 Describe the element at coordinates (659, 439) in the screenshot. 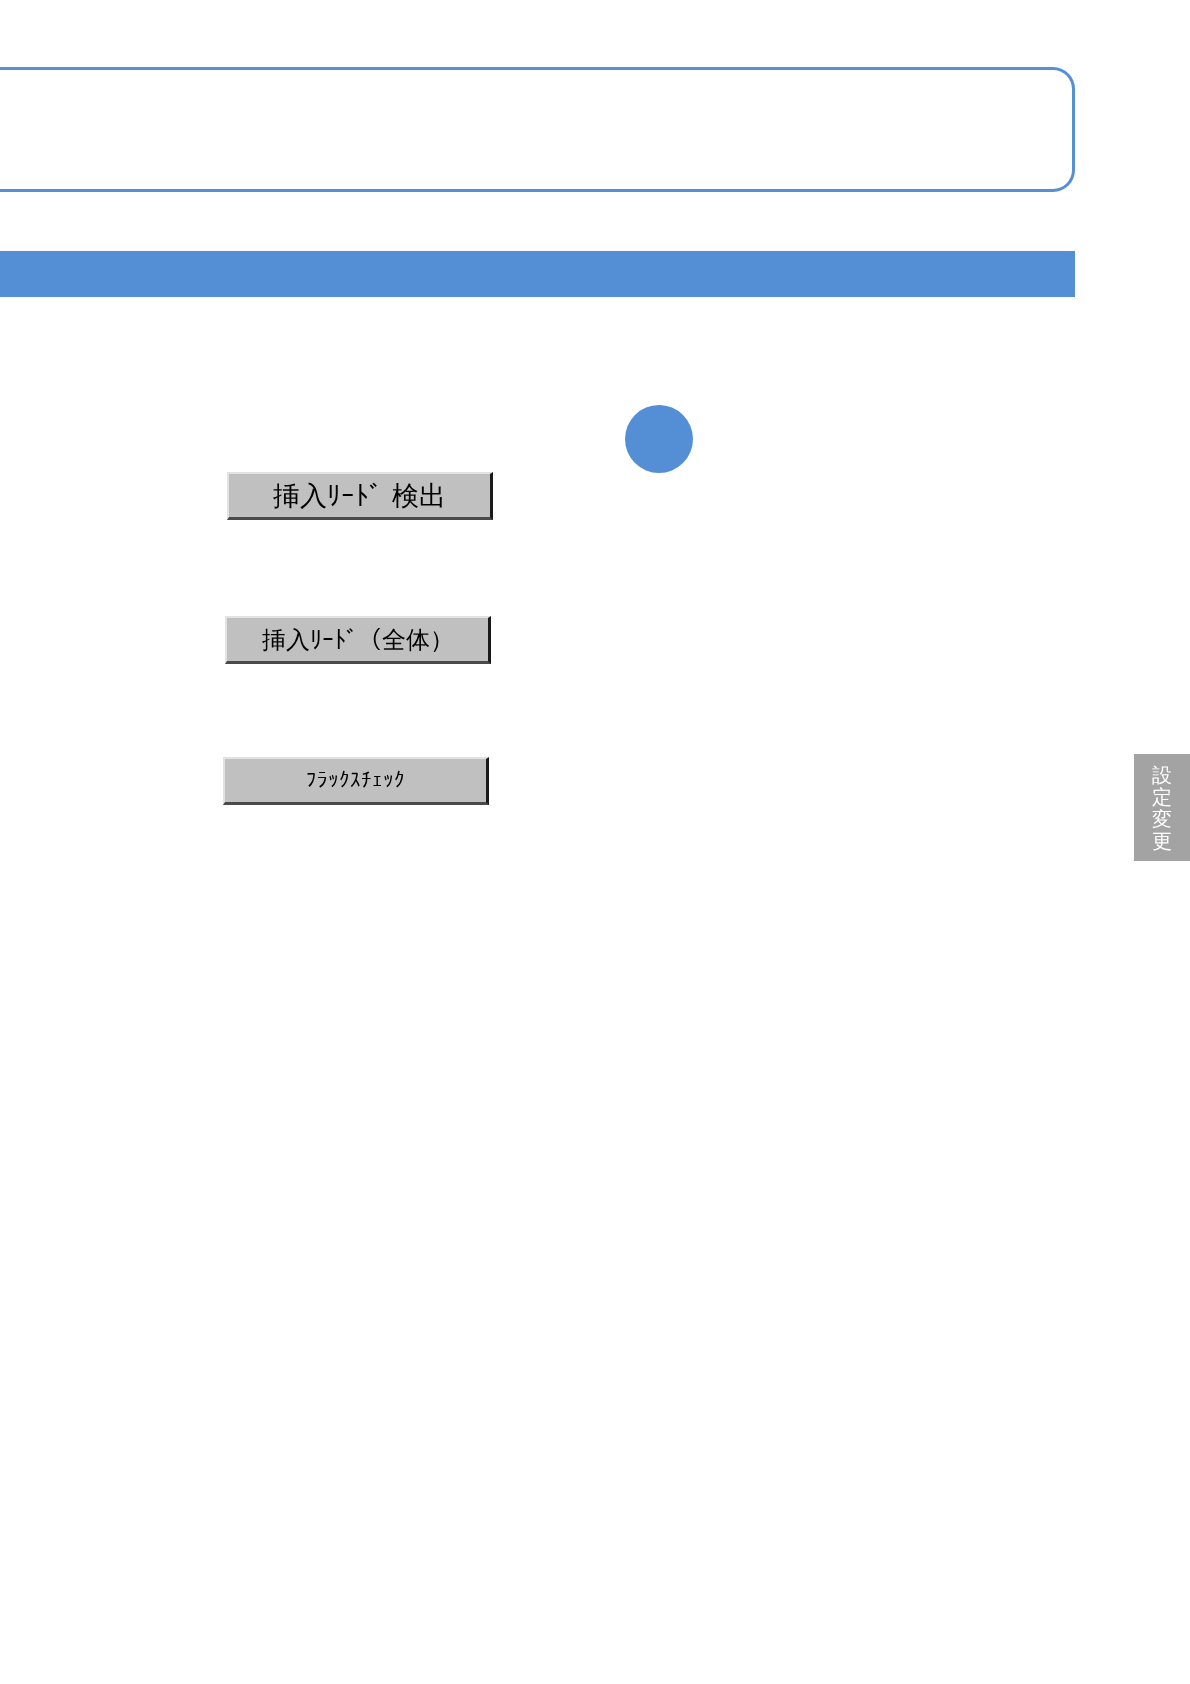

I see `circle-icon` at that location.